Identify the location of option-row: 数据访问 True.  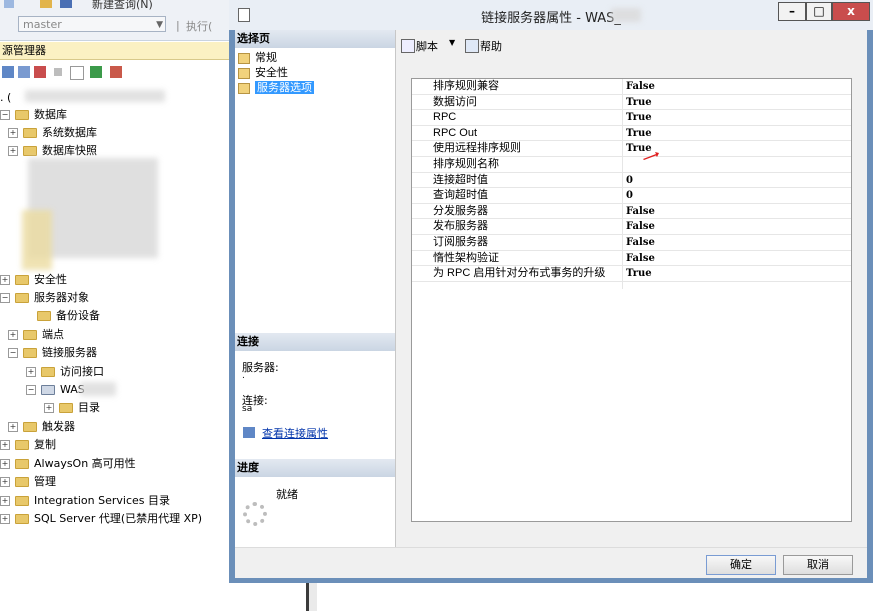
(631, 103).